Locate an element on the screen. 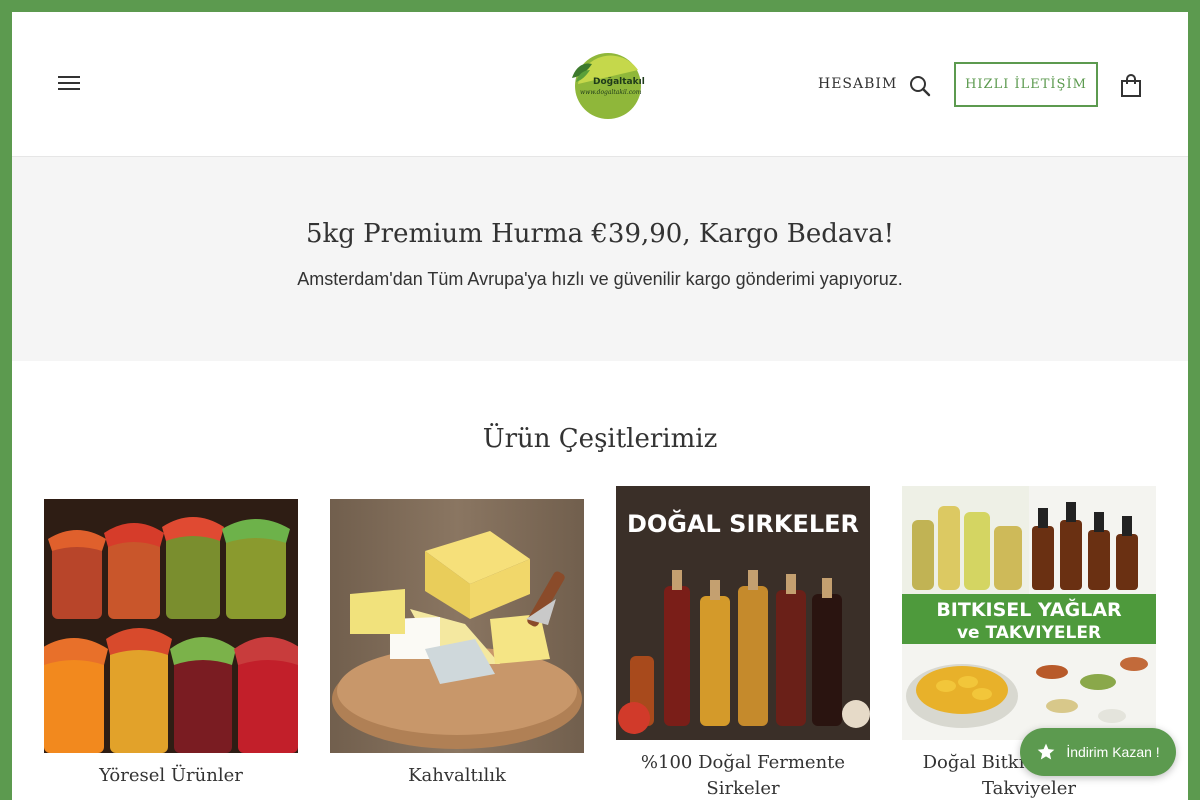  oils-image-text-line1: BITKISEL YAĞLAR is located at coordinates (1029, 609).